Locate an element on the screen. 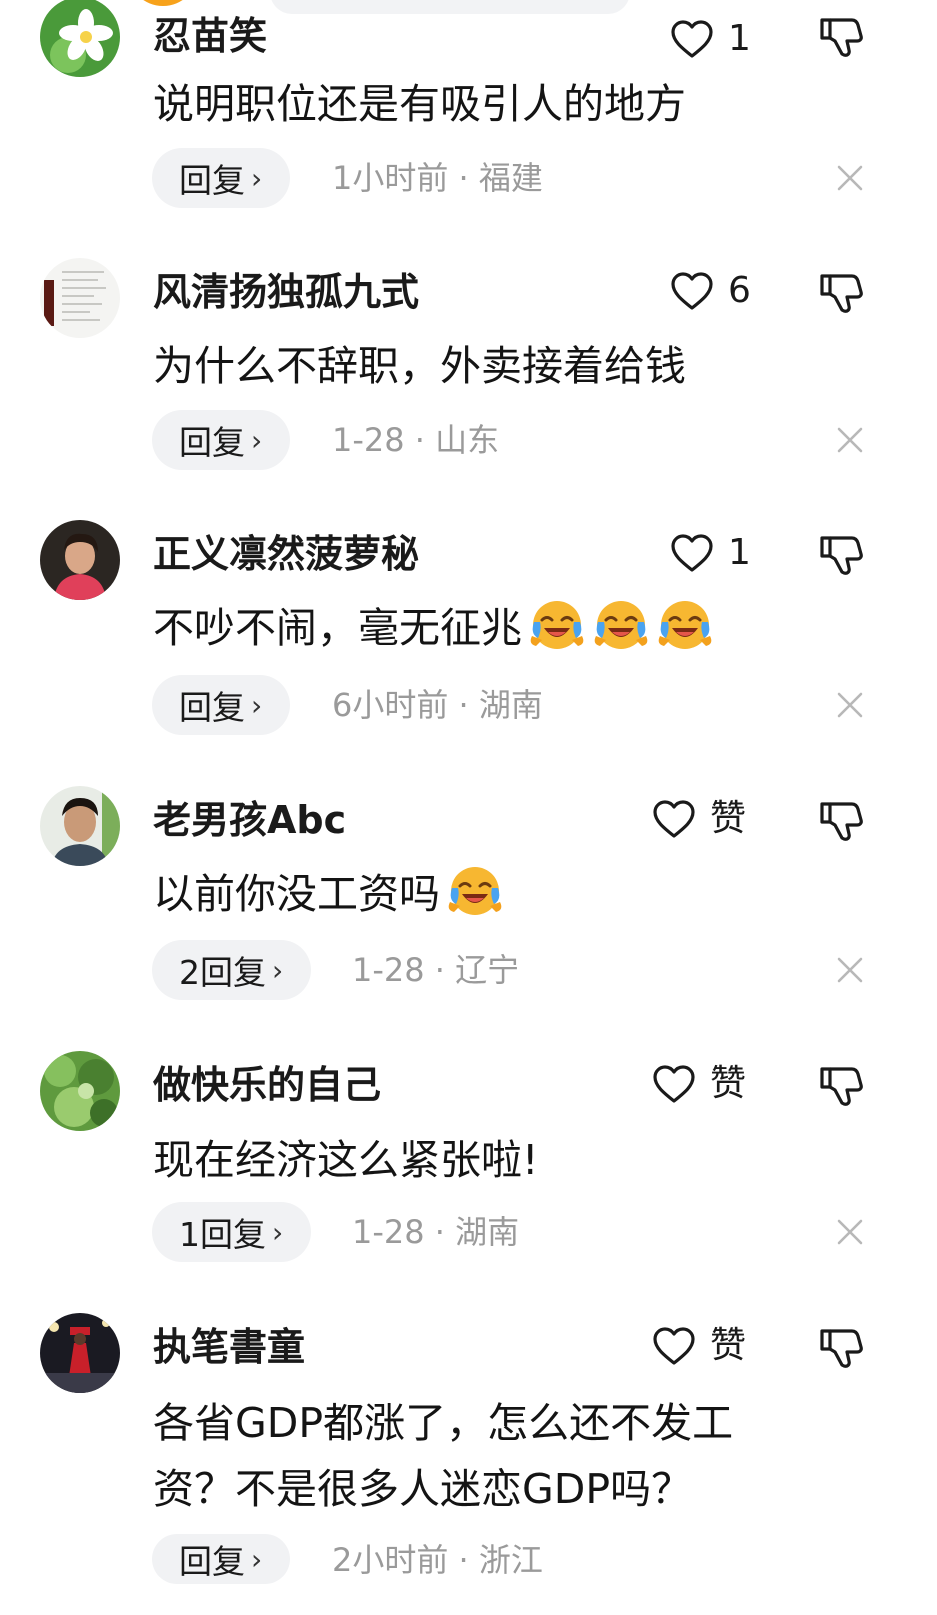 Image resolution: width=937 pixels, height=1615 pixels. comment-text: 说明职位还是有吸引人的地方 is located at coordinates (419, 104).